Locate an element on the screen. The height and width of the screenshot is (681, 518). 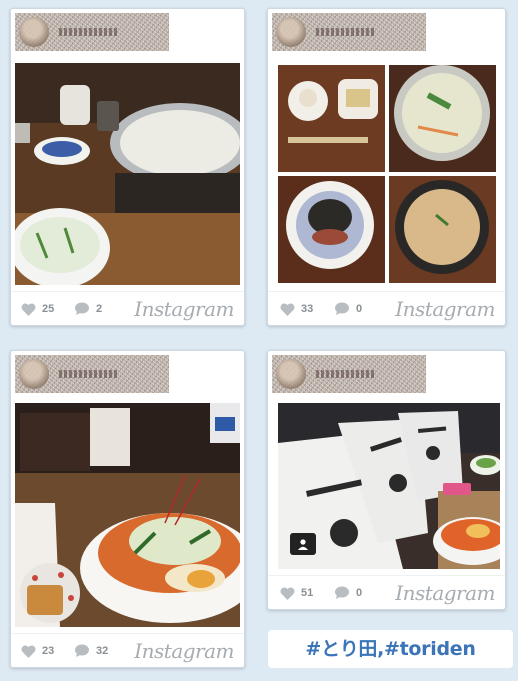
post-photo-hotpot is located at coordinates (127, 174).